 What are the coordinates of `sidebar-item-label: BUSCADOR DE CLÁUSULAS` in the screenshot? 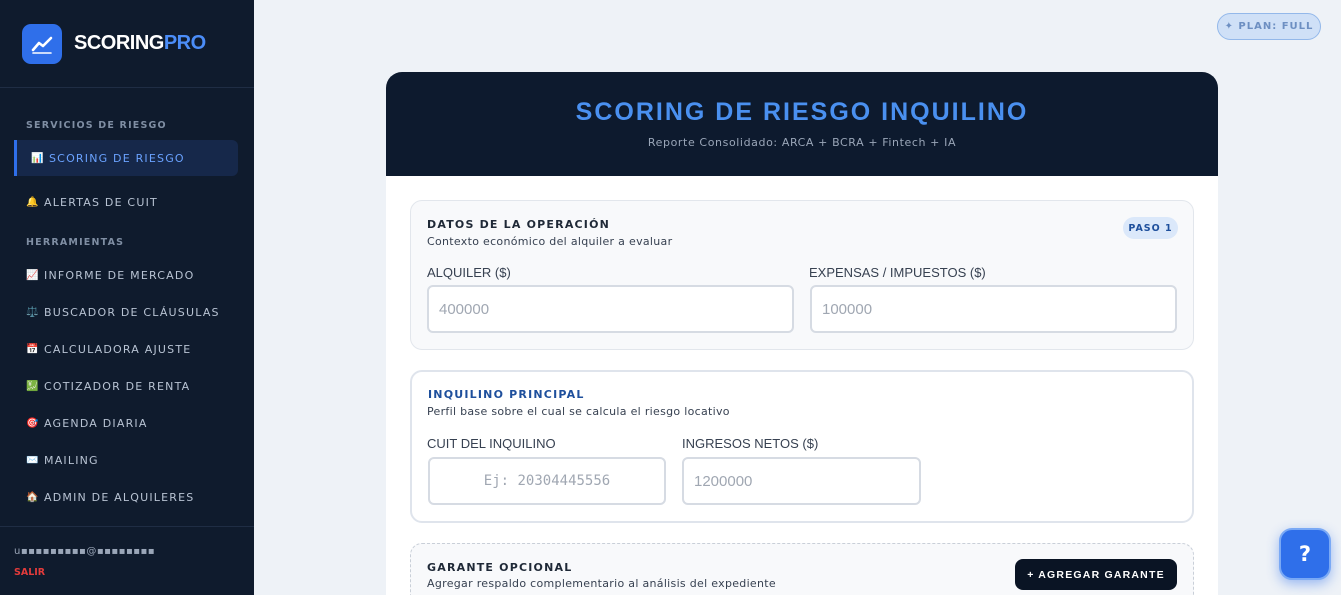 It's located at (132, 312).